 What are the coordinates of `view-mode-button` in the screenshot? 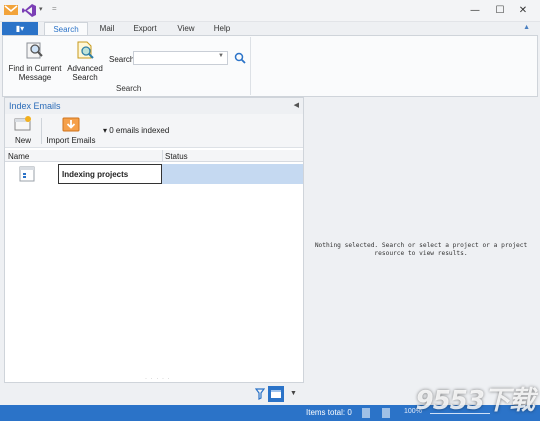 It's located at (276, 394).